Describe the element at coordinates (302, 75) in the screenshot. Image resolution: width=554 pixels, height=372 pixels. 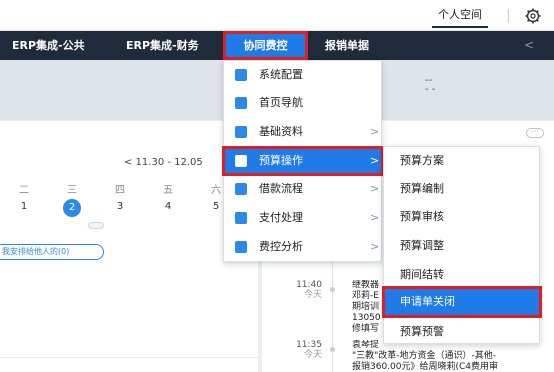
I see `menu-item-system-config: 系统配置` at that location.